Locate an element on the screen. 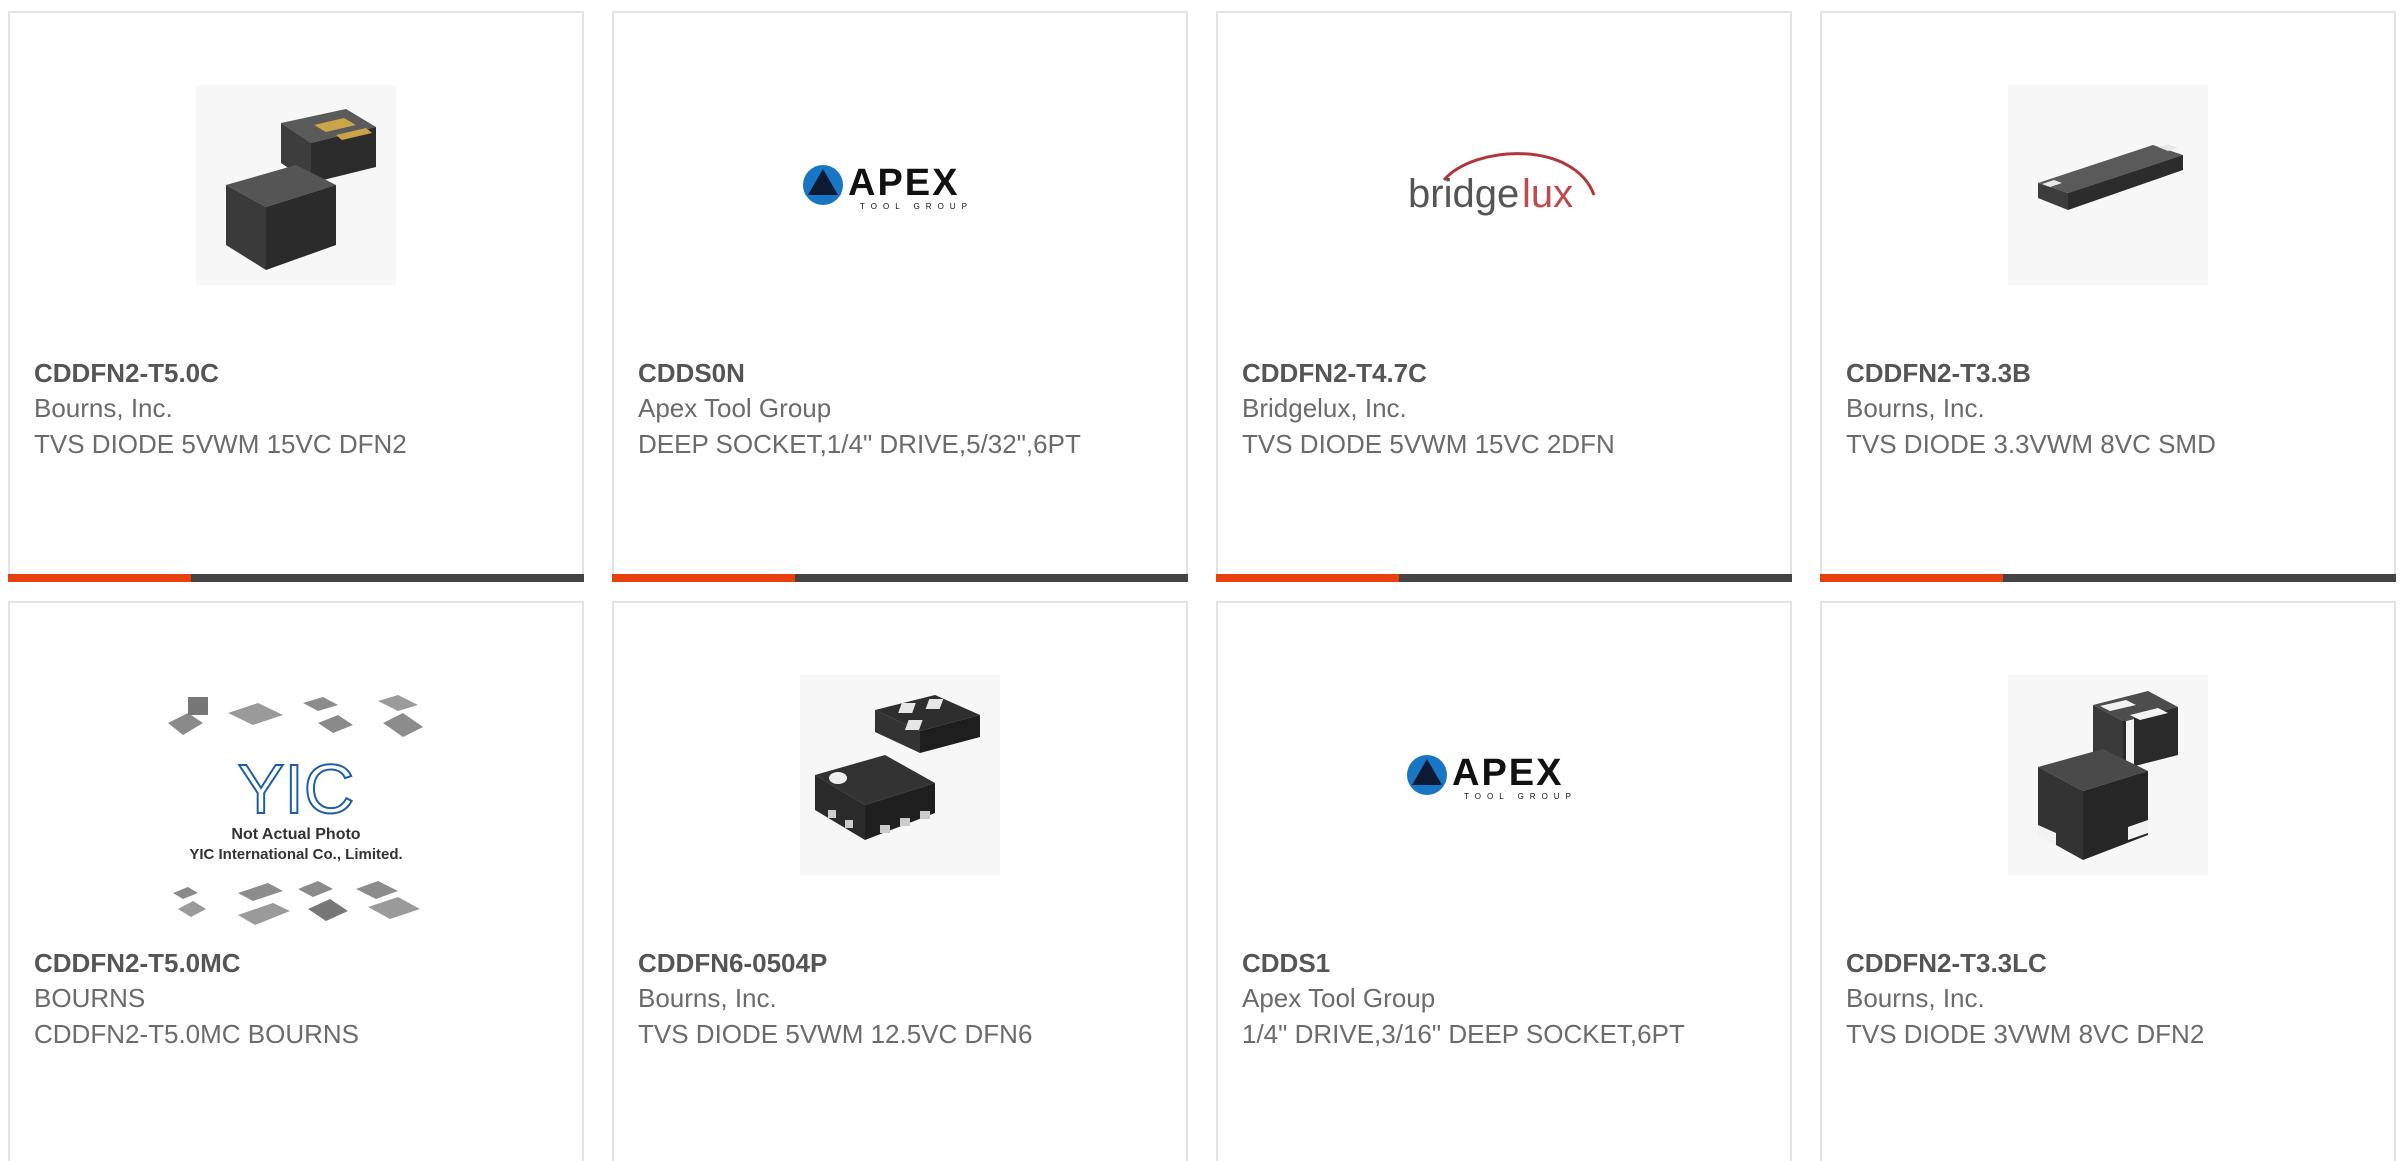  part-number: CDDFN2-T5.0MC is located at coordinates (298, 963).